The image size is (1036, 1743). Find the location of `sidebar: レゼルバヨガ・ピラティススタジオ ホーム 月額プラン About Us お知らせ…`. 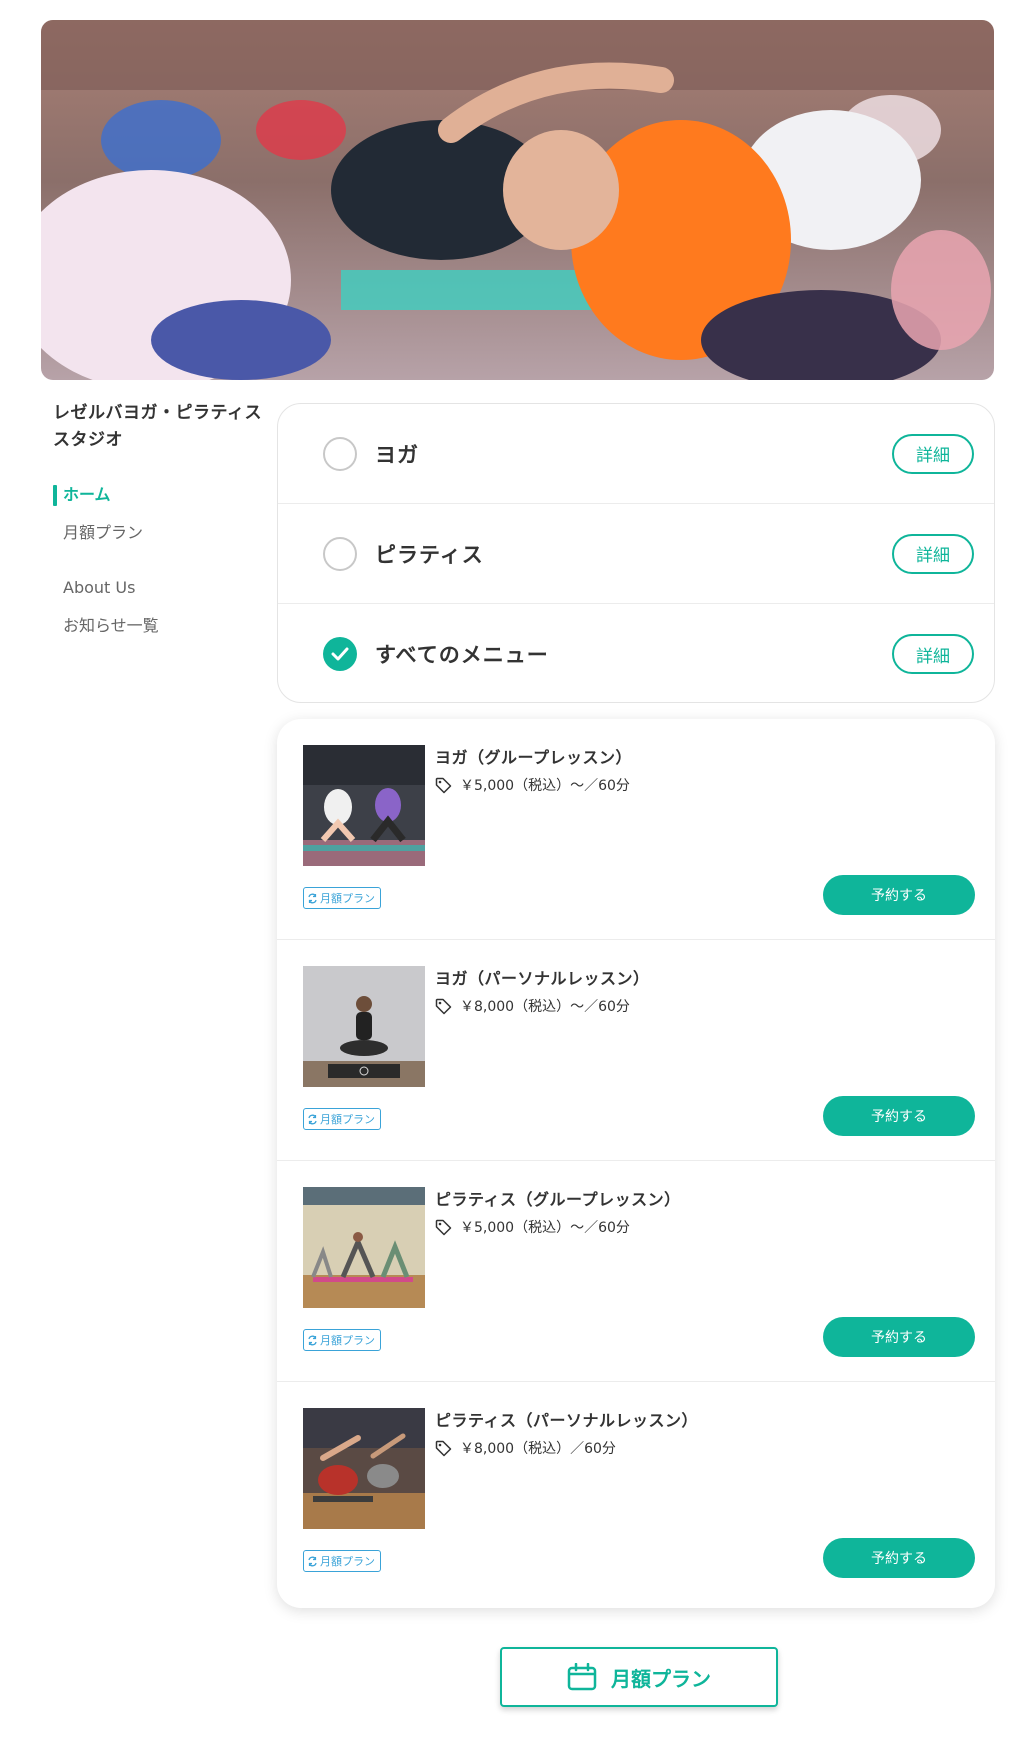

sidebar: レゼルバヨガ・ピラティススタジオ ホーム 月額プラン About Us お知らせ… is located at coordinates (160, 522).